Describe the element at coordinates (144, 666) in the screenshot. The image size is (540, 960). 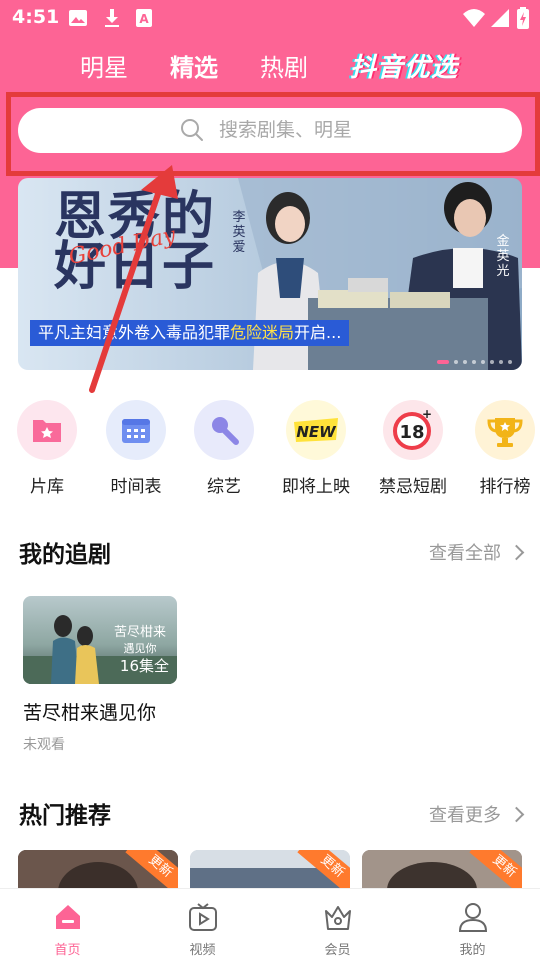
I see `episode-count: 16集全` at that location.